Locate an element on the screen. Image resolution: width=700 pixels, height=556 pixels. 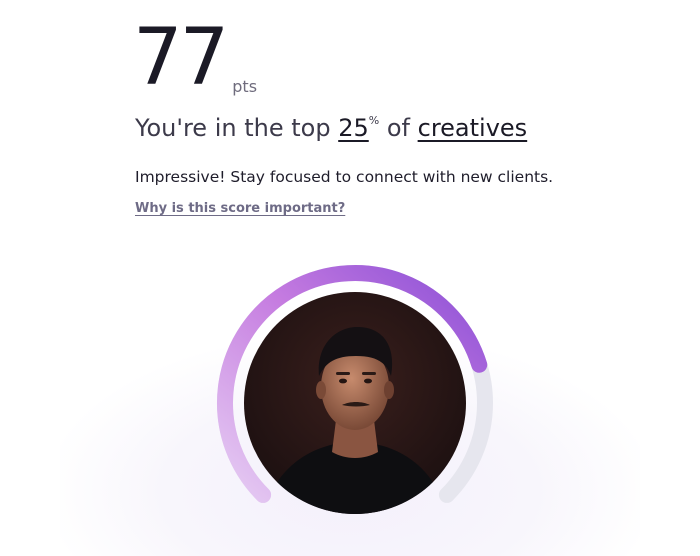
score-unit: pts is located at coordinates (245, 86).